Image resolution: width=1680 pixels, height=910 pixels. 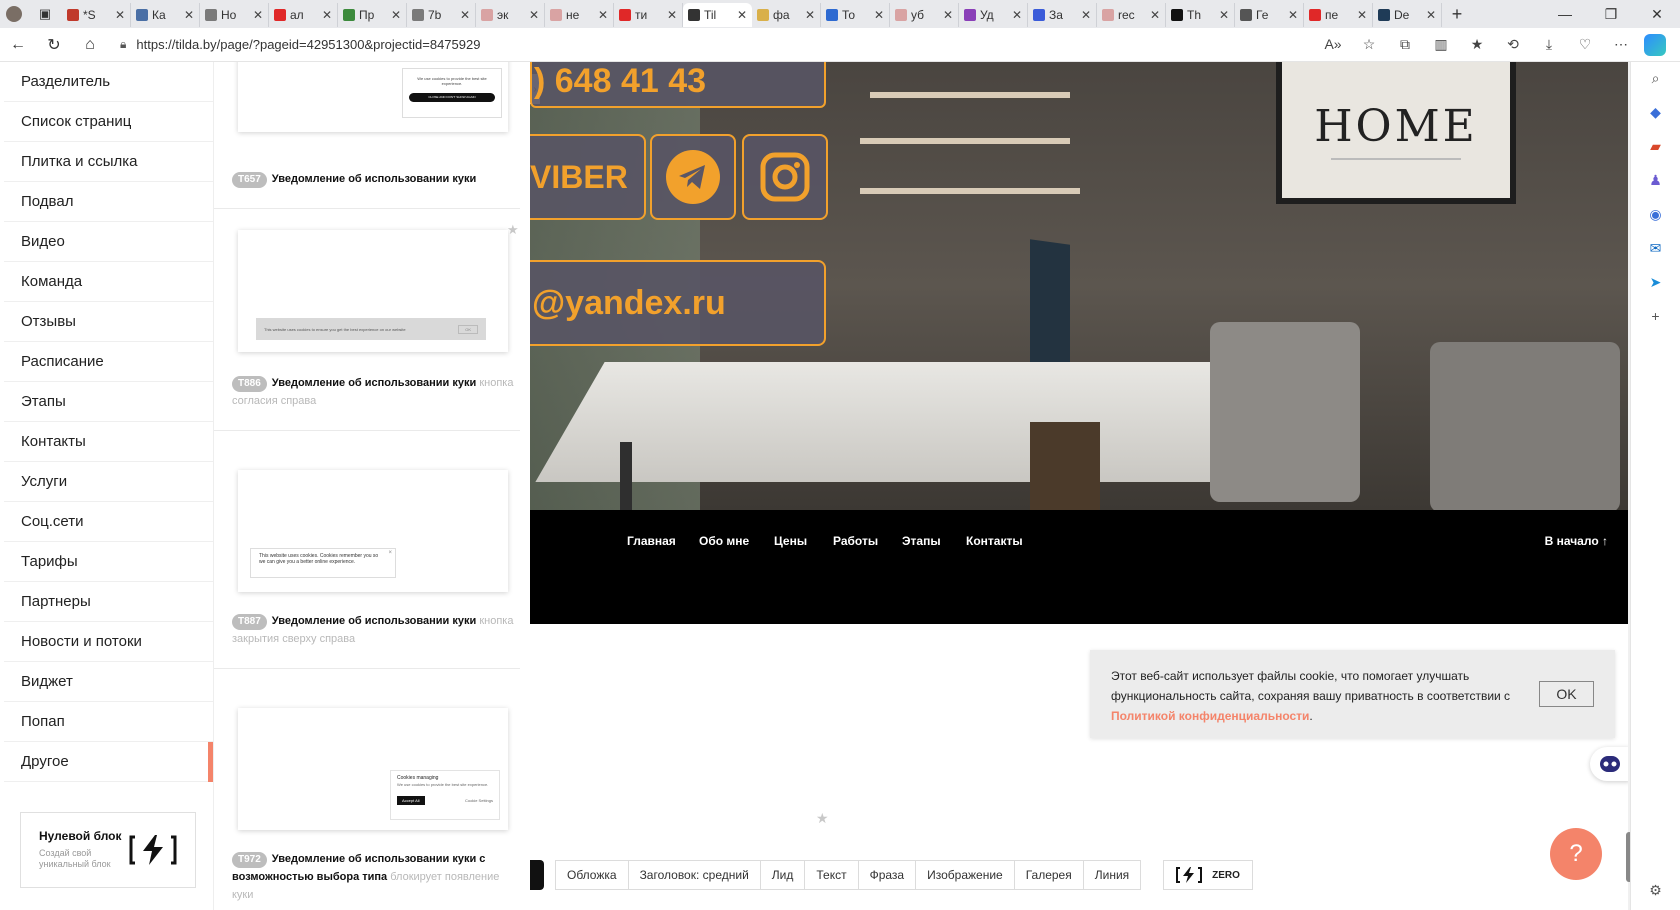 What do you see at coordinates (1621, 44) in the screenshot?
I see `more-menu-icon: ⋯` at bounding box center [1621, 44].